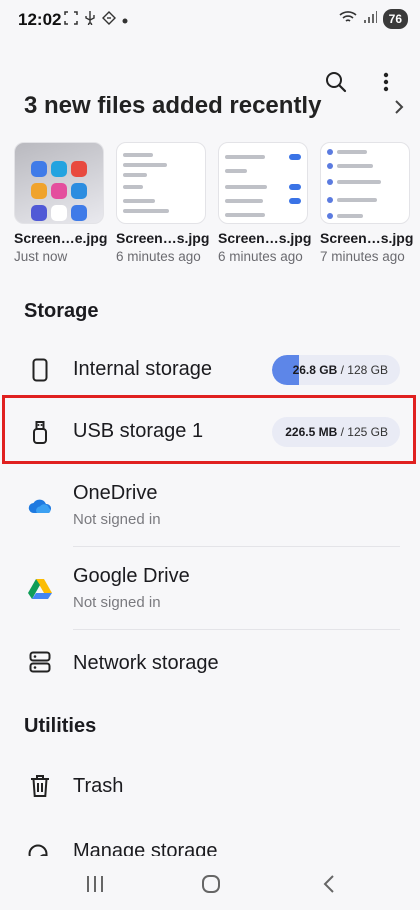 The image size is (420, 910). What do you see at coordinates (71, 19) in the screenshot?
I see `screenshot-icon` at bounding box center [71, 19].